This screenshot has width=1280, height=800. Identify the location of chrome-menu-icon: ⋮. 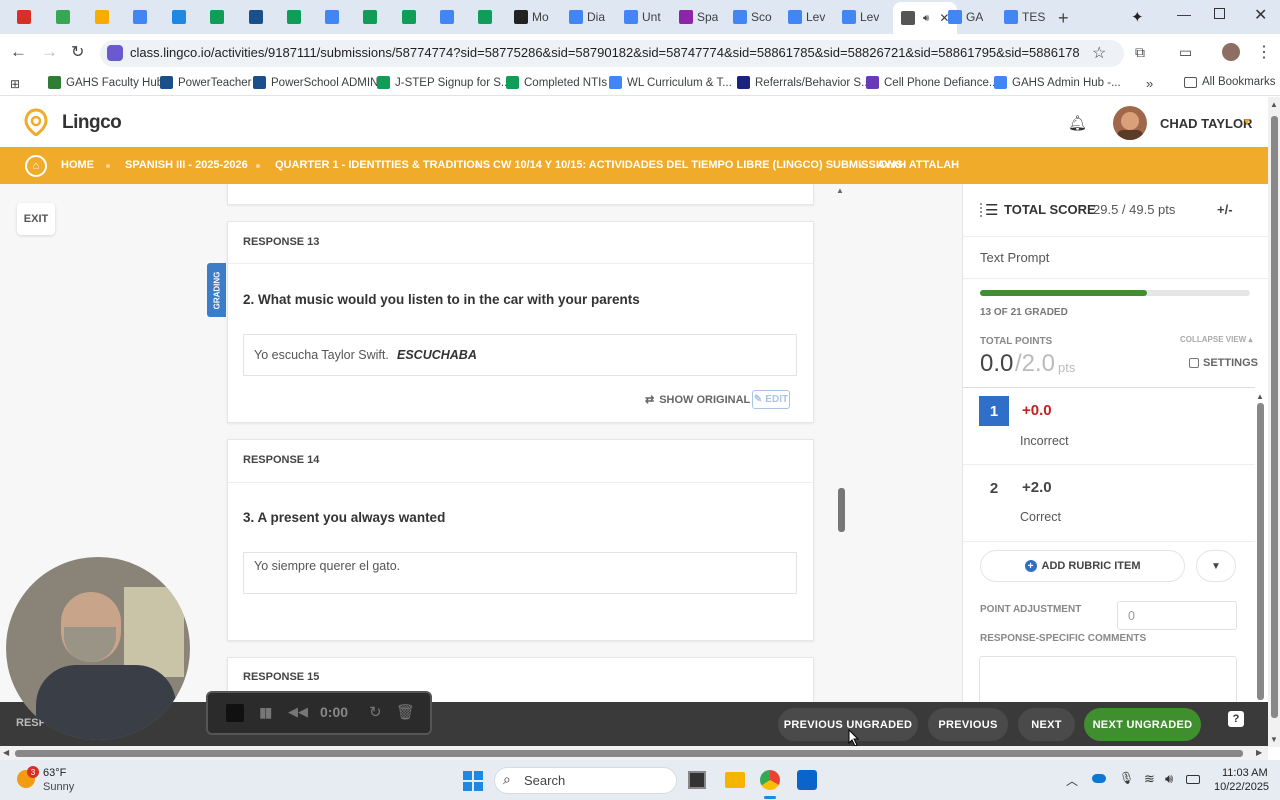
(1264, 52).